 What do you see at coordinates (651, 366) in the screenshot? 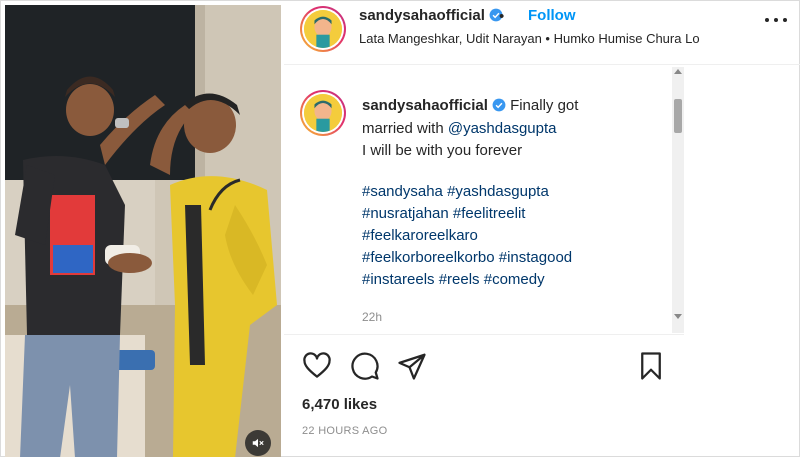
I see `bookmark-icon` at bounding box center [651, 366].